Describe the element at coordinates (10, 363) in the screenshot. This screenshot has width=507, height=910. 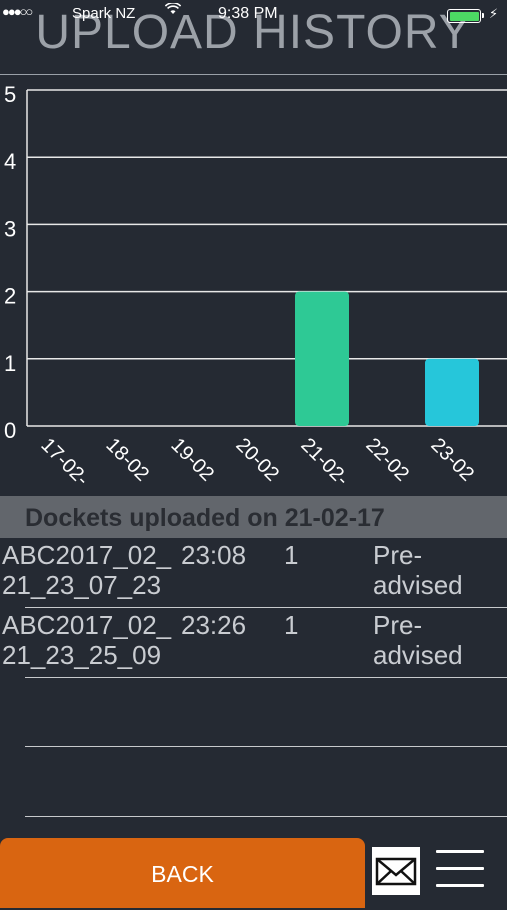
I see `y-tick-label: 1` at that location.